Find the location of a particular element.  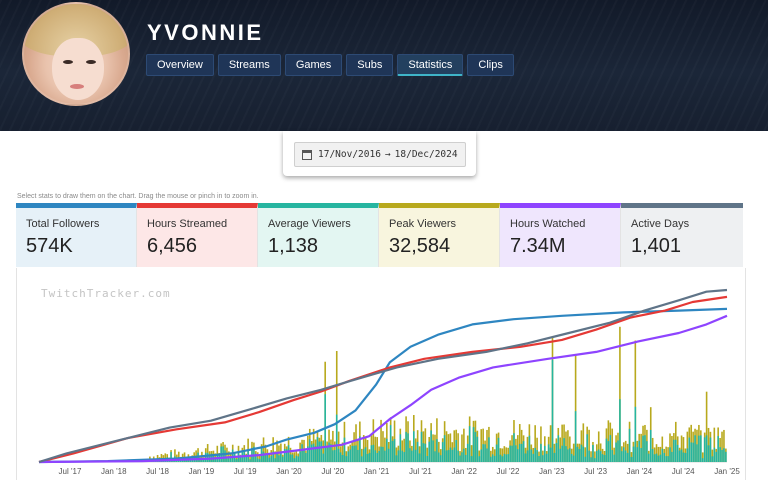

date-range-start: 17/Nov/2016 is located at coordinates (349, 154).